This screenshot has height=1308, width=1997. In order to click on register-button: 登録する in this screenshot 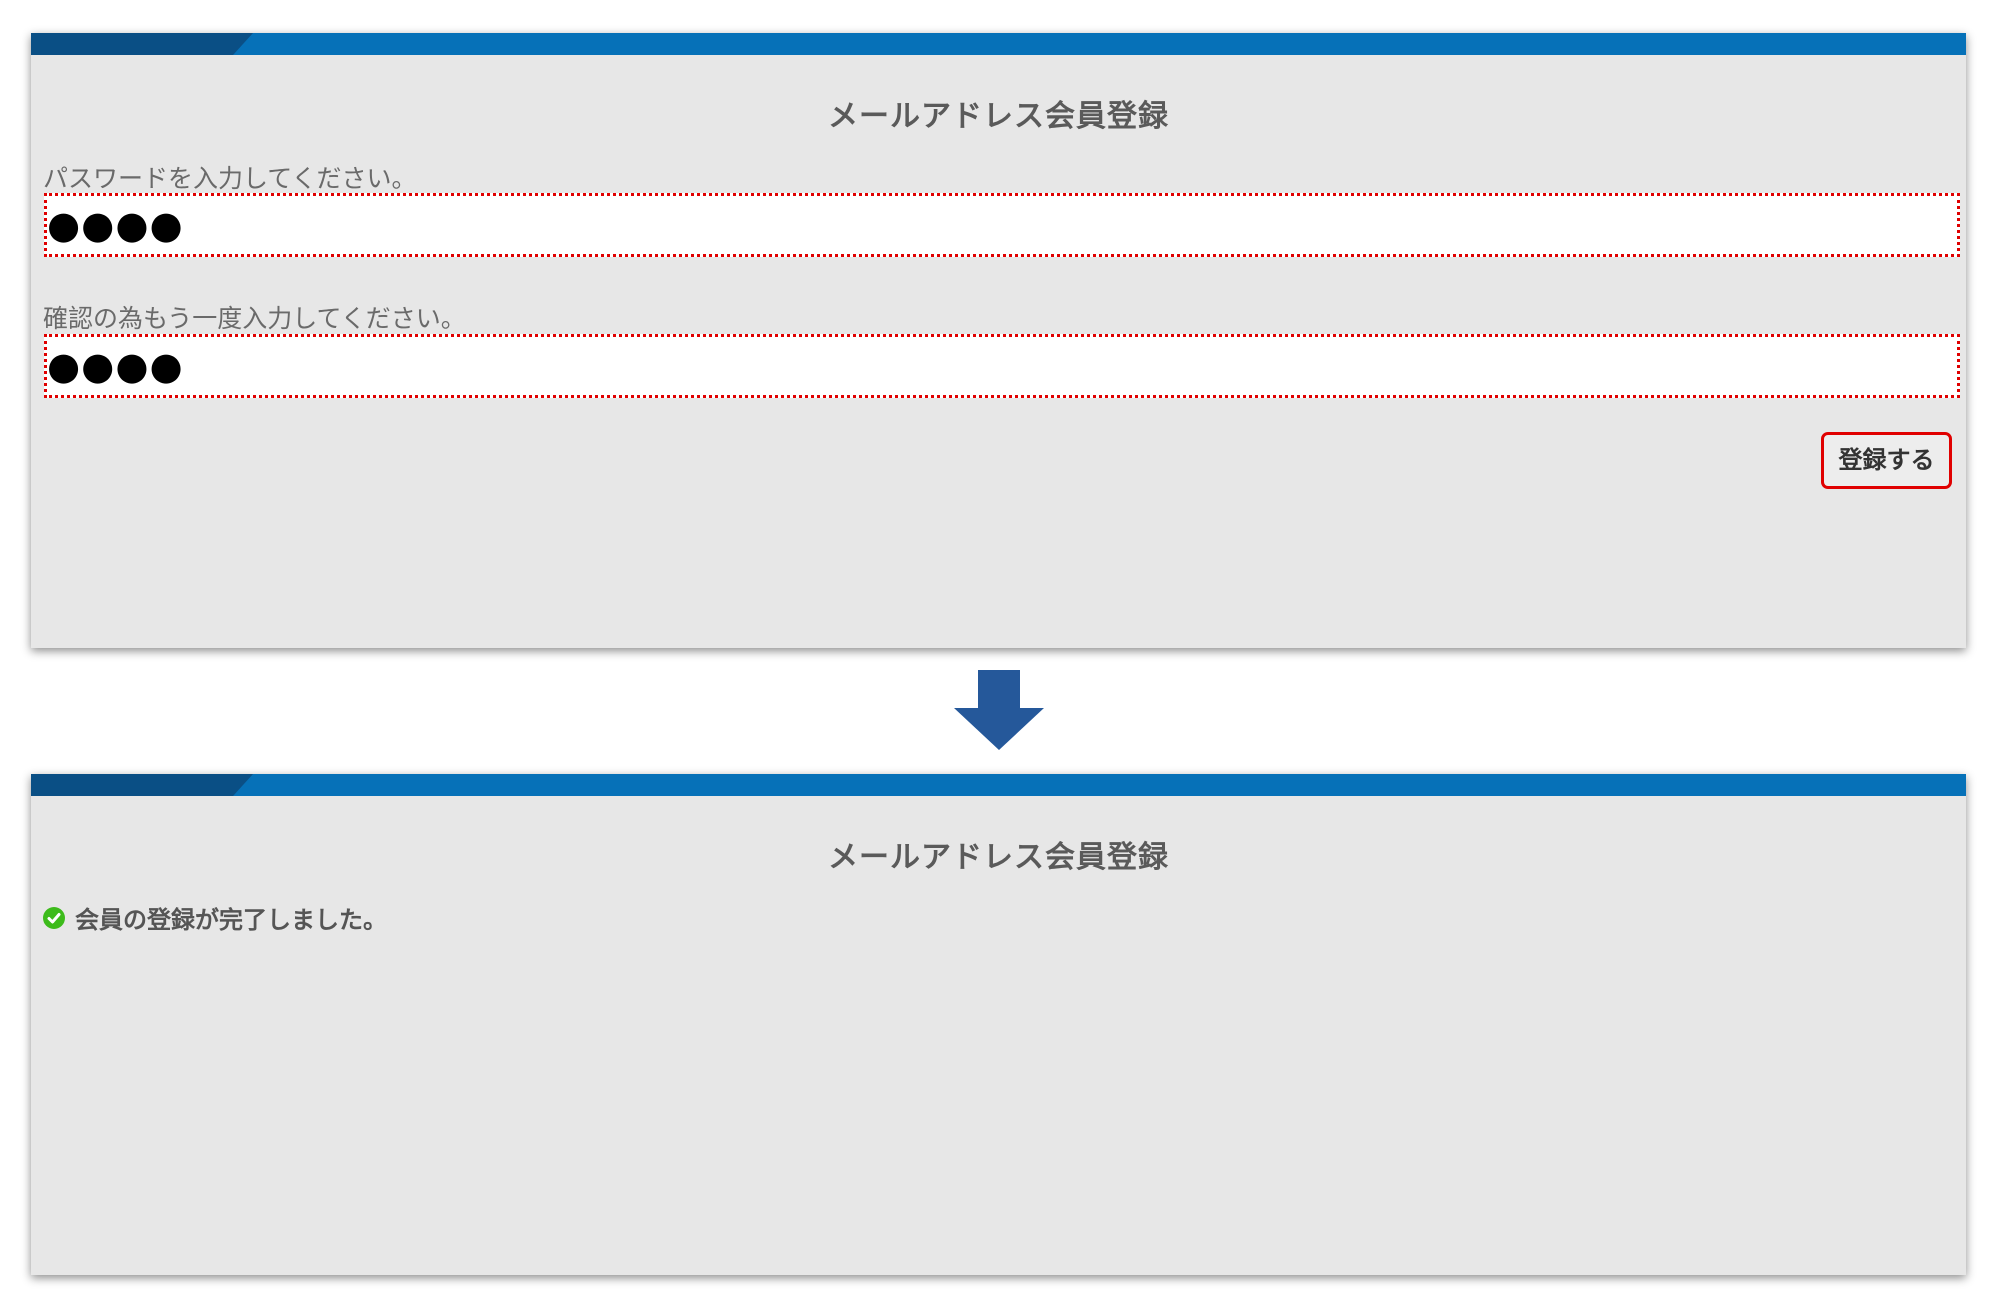, I will do `click(1886, 460)`.